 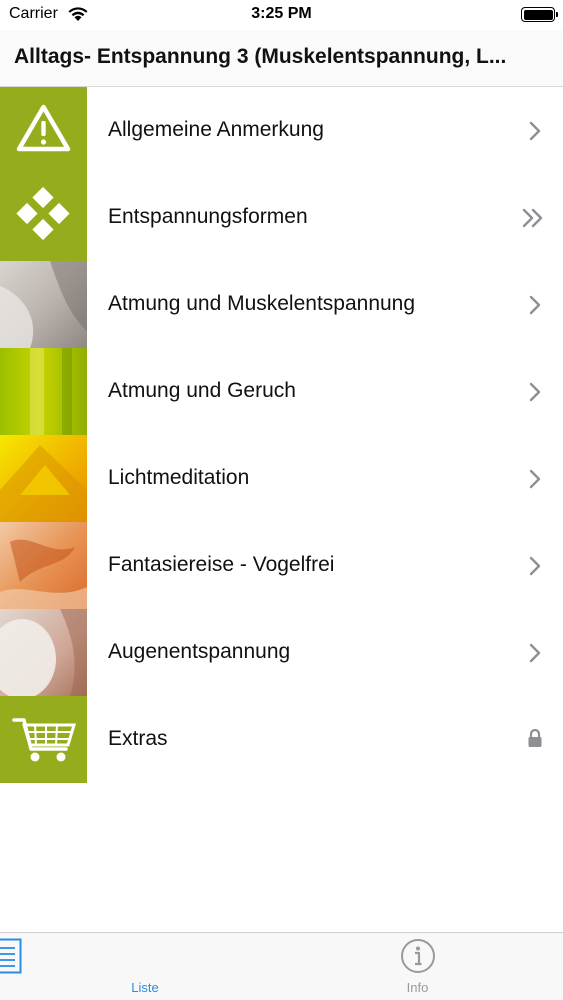 I want to click on tab-label: Info, so click(x=417, y=987).